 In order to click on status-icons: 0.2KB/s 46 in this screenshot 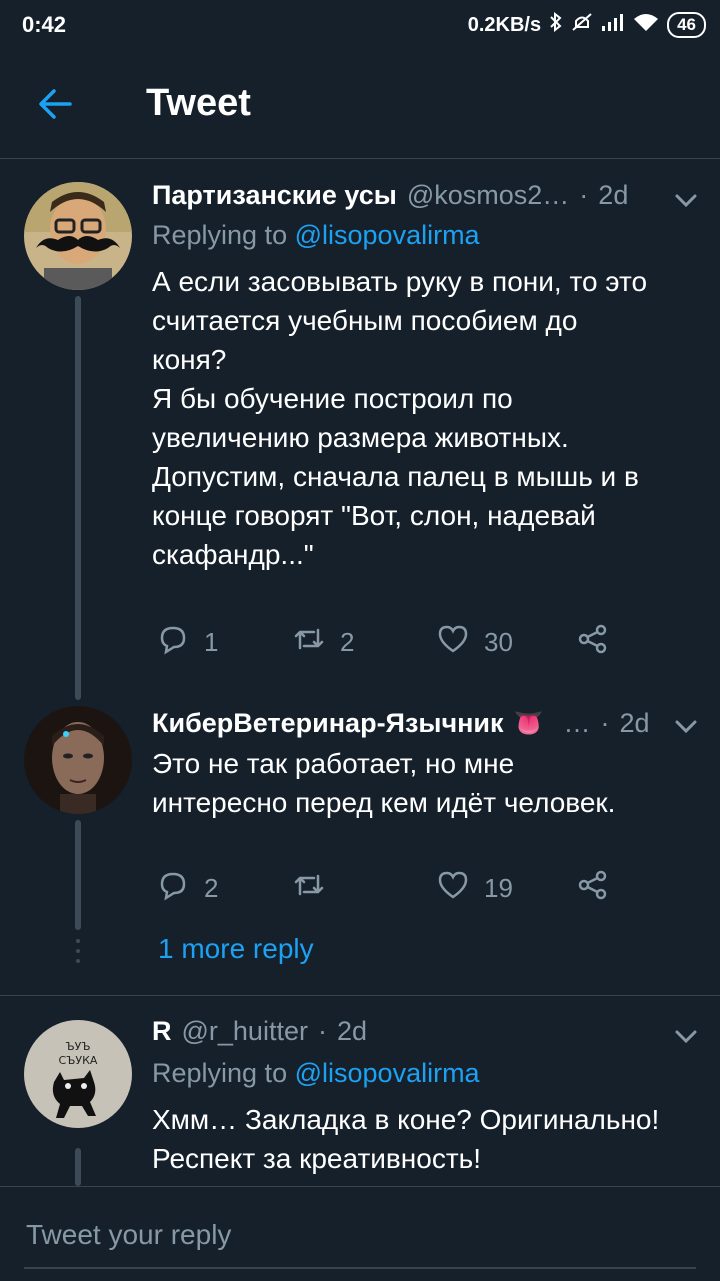, I will do `click(586, 24)`.